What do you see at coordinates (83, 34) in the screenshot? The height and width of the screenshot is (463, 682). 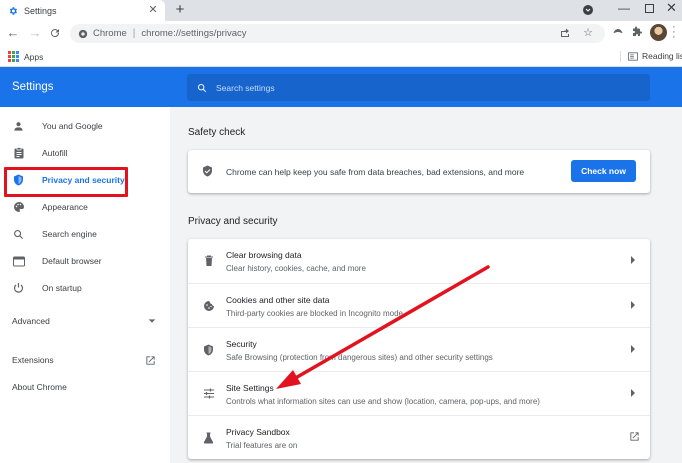 I see `chrome-icon` at bounding box center [83, 34].